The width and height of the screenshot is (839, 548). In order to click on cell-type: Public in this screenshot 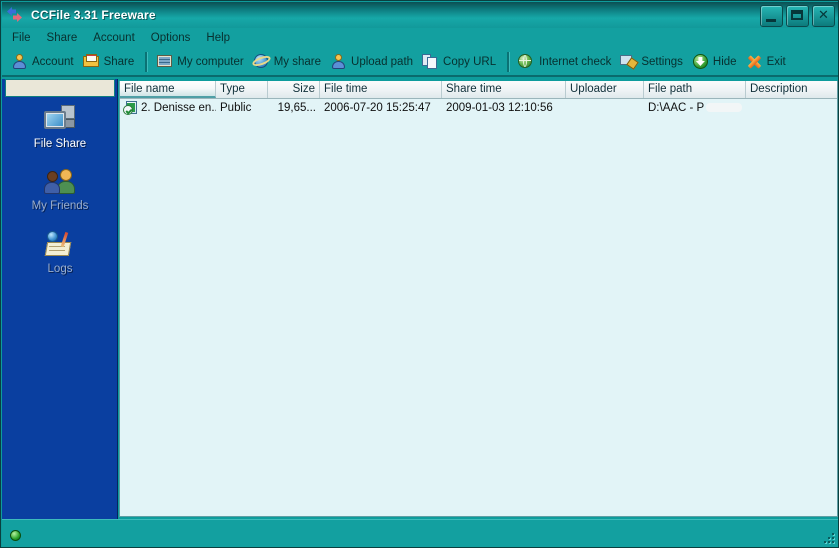, I will do `click(236, 108)`.